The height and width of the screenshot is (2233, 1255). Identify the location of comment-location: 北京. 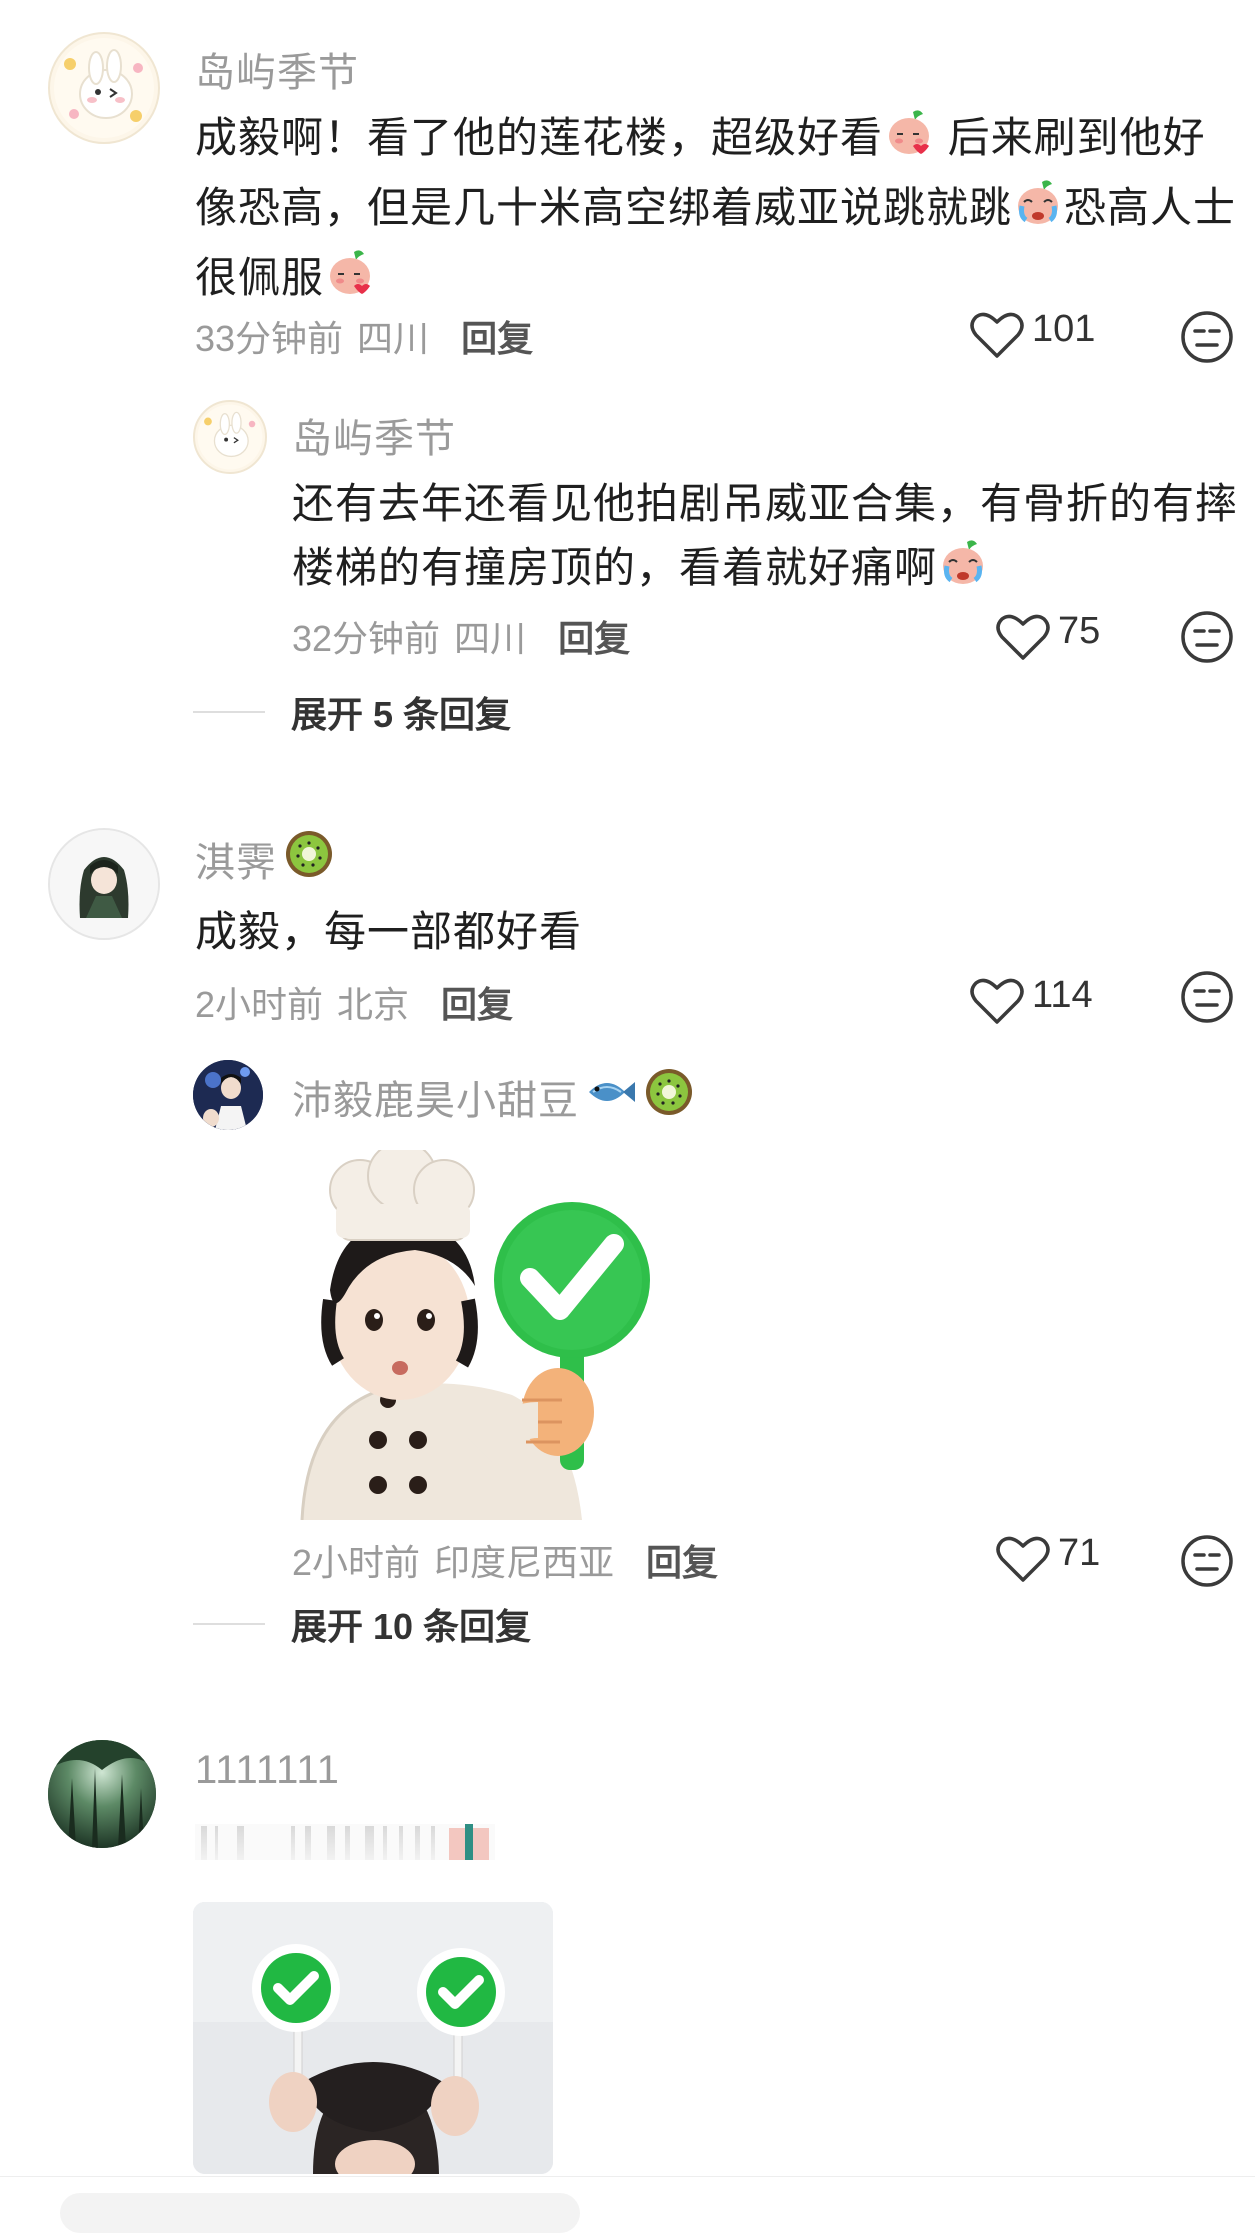
(373, 1004).